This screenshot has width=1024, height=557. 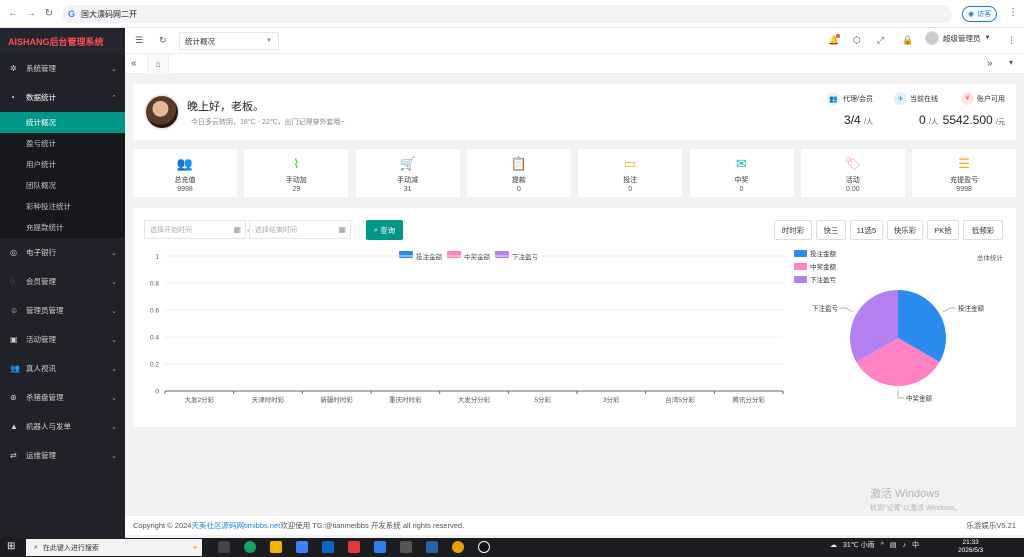 I want to click on volume-icon: ♪, so click(x=905, y=545).